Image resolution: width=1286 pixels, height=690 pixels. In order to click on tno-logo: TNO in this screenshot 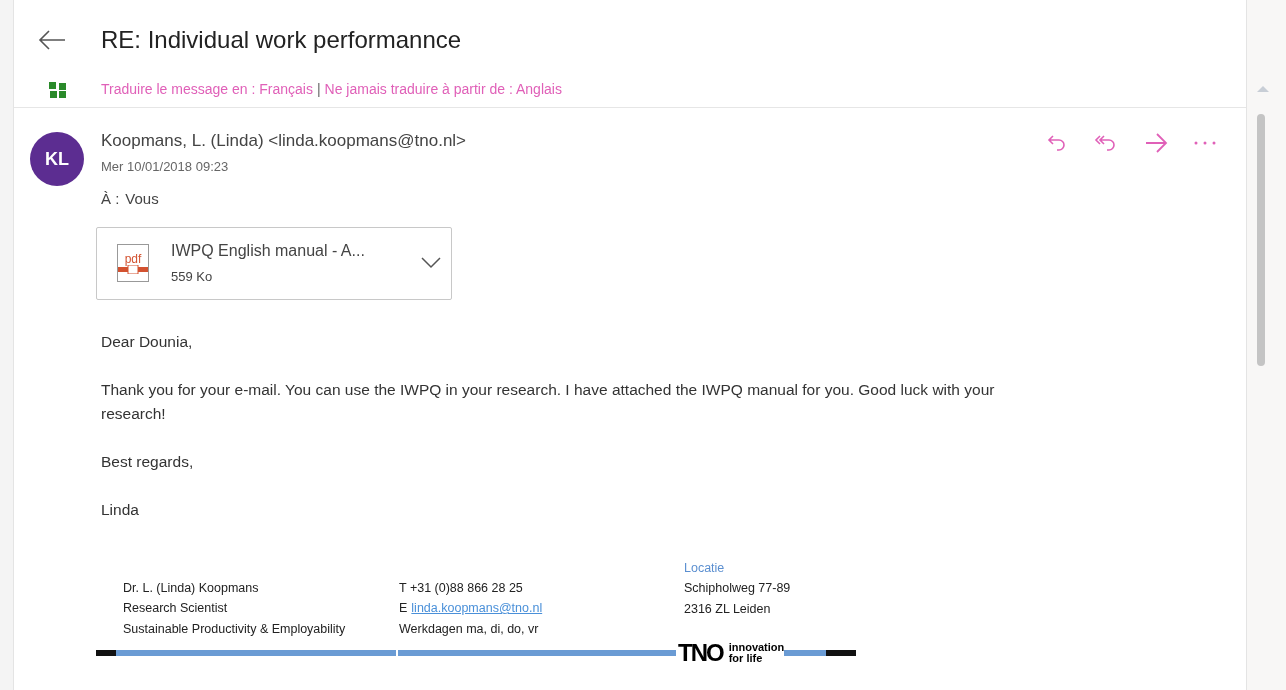, I will do `click(700, 653)`.